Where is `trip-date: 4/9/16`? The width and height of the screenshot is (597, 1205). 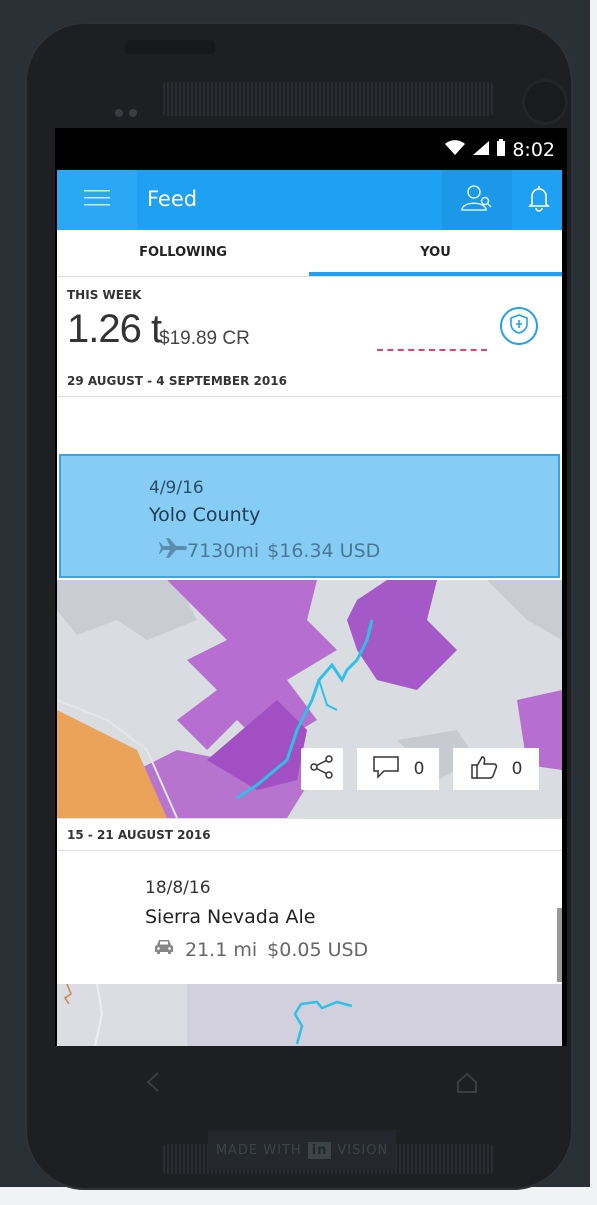
trip-date: 4/9/16 is located at coordinates (176, 488).